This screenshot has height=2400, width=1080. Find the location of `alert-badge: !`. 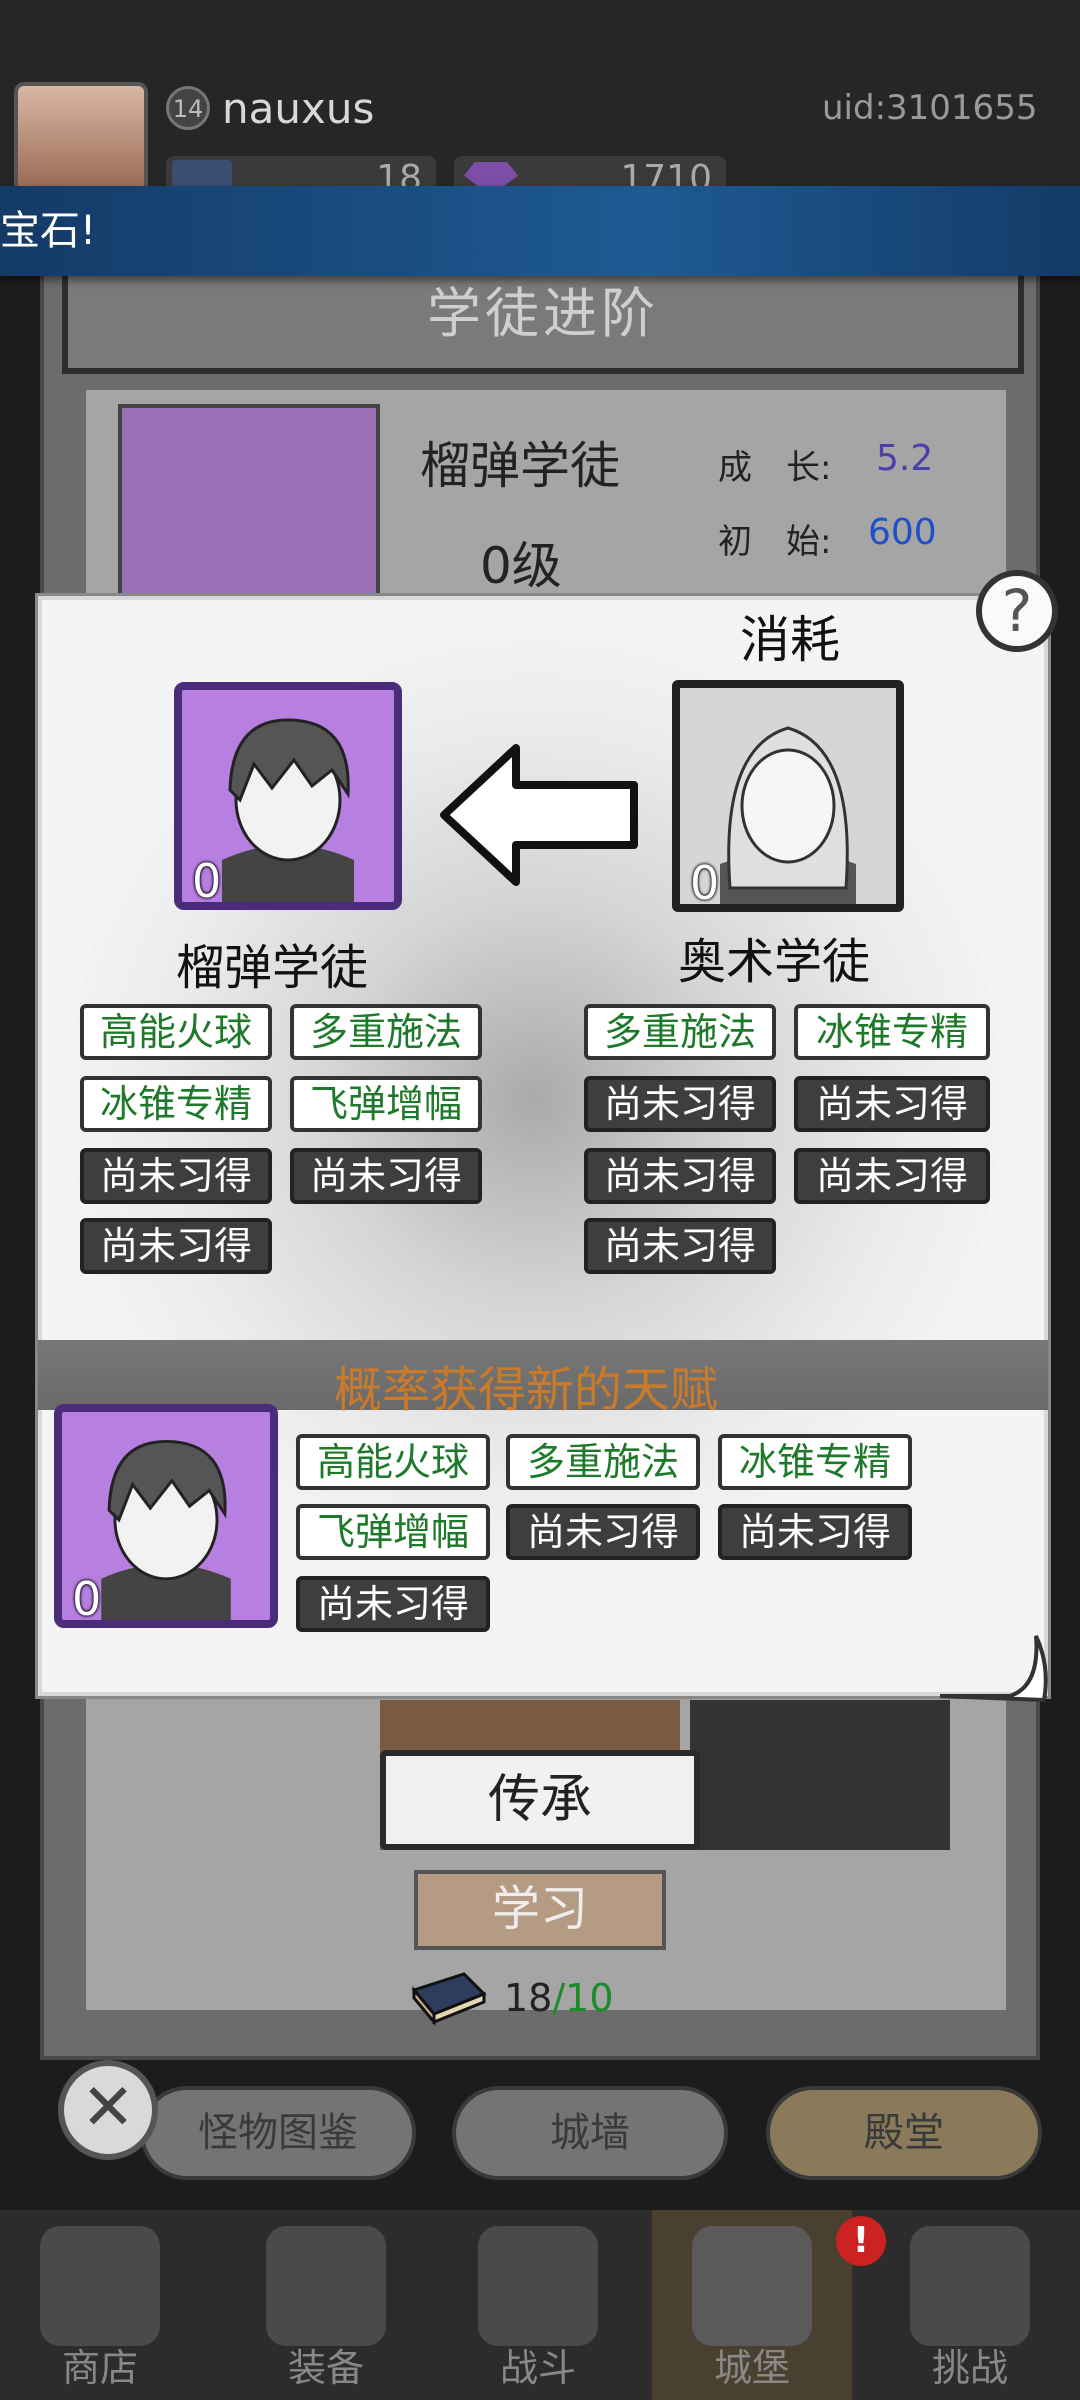

alert-badge: ! is located at coordinates (861, 2241).